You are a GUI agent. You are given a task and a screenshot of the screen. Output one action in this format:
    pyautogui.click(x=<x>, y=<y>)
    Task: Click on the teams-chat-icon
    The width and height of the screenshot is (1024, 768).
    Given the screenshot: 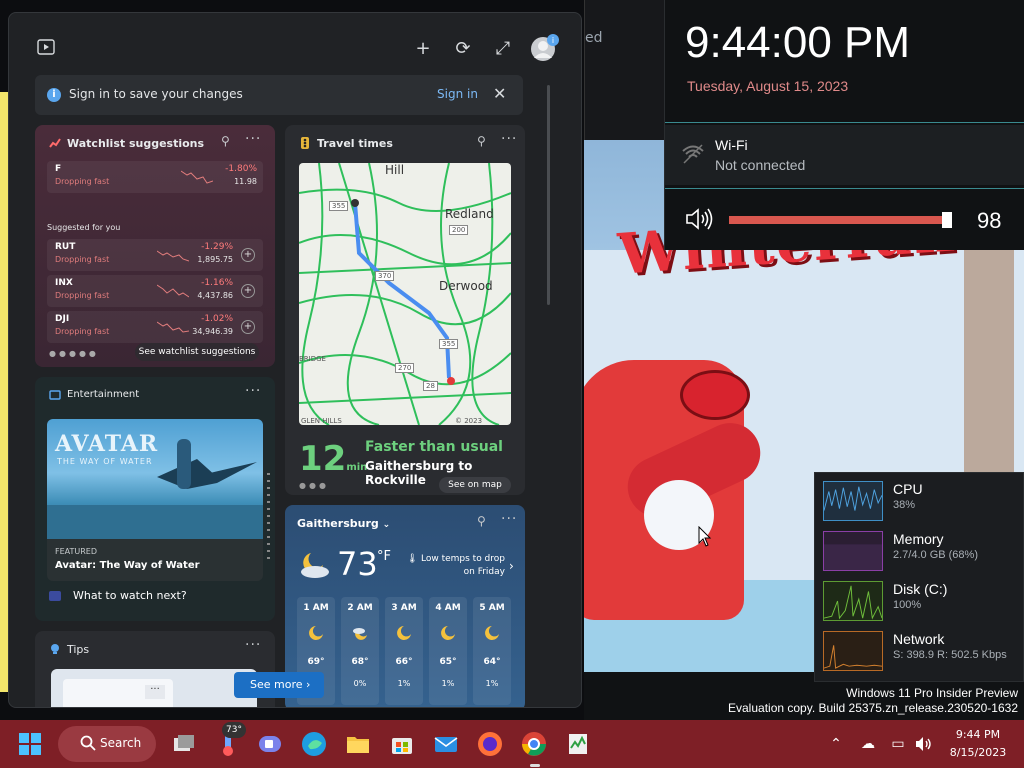 What is the action you would take?
    pyautogui.click(x=270, y=744)
    